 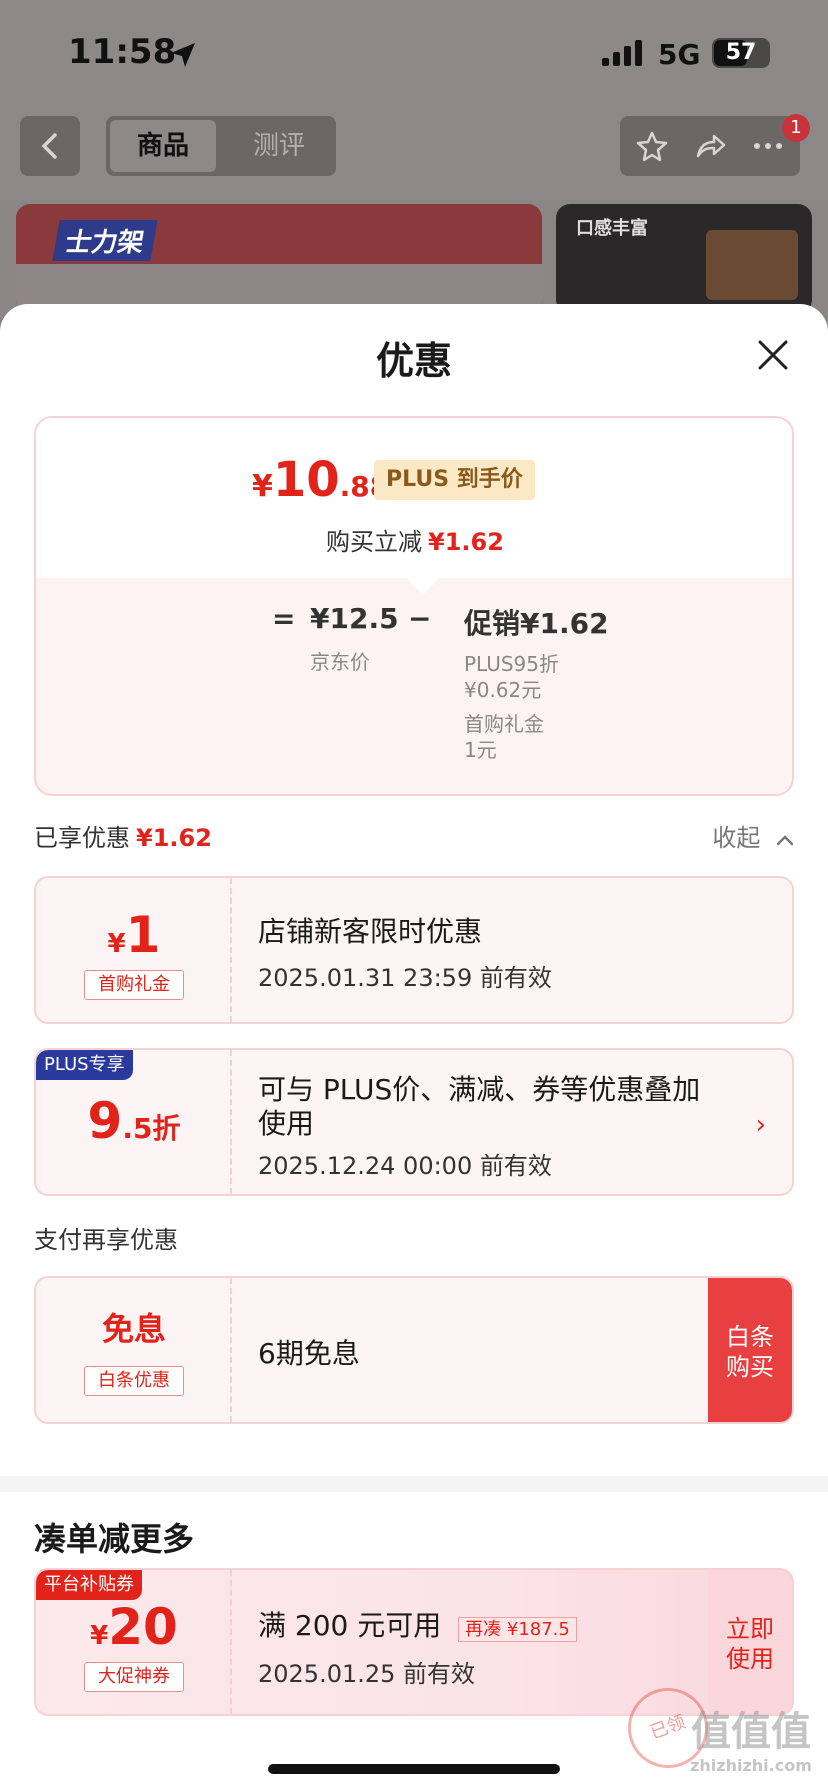 I want to click on sheet-title: 优惠, so click(x=413, y=361).